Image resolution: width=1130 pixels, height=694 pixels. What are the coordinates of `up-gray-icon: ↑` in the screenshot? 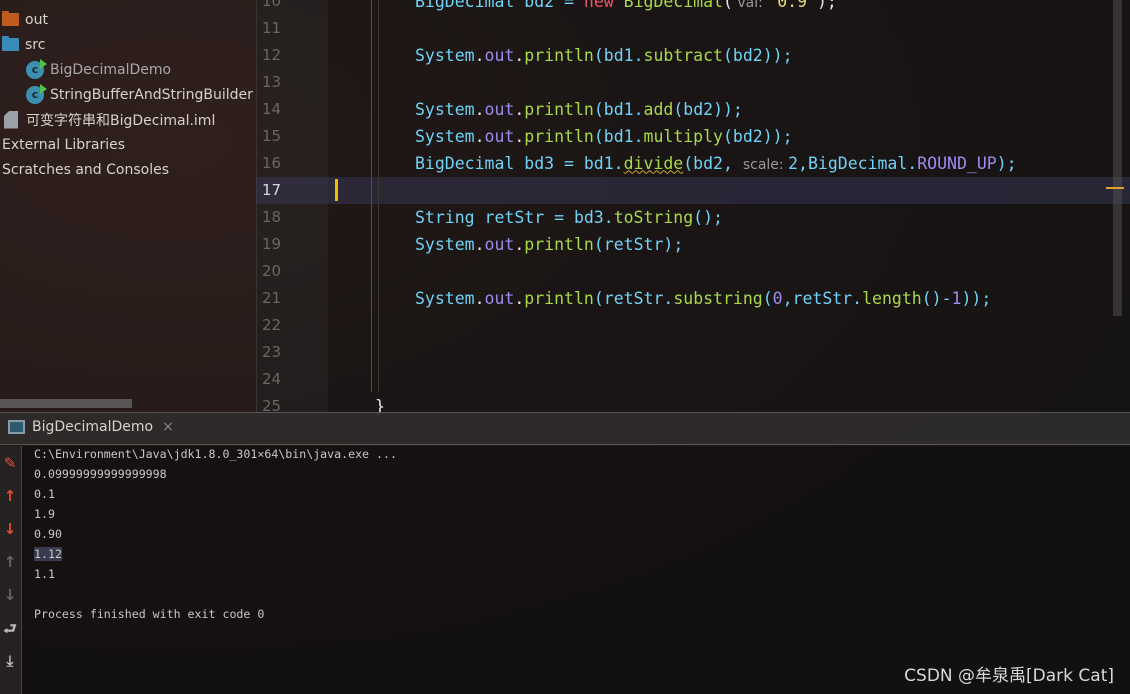 It's located at (10, 562).